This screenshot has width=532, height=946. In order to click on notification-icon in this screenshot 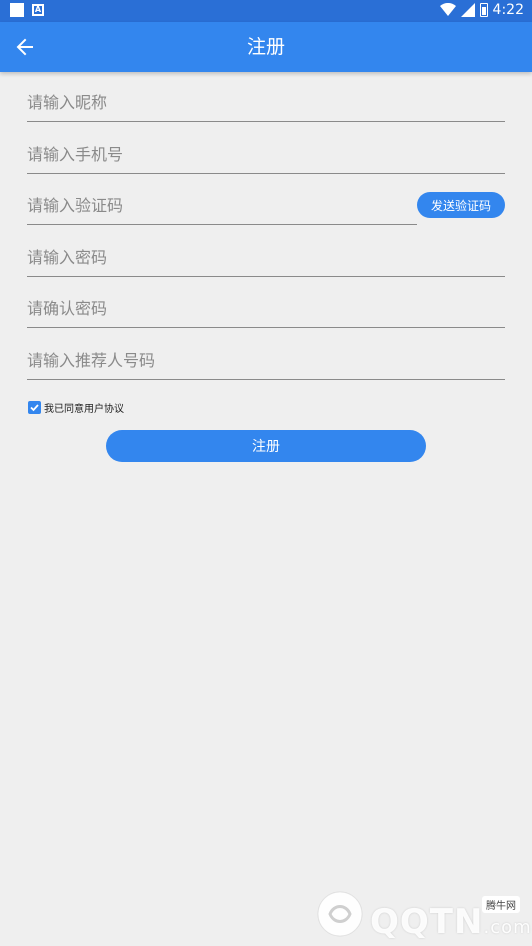, I will do `click(17, 10)`.